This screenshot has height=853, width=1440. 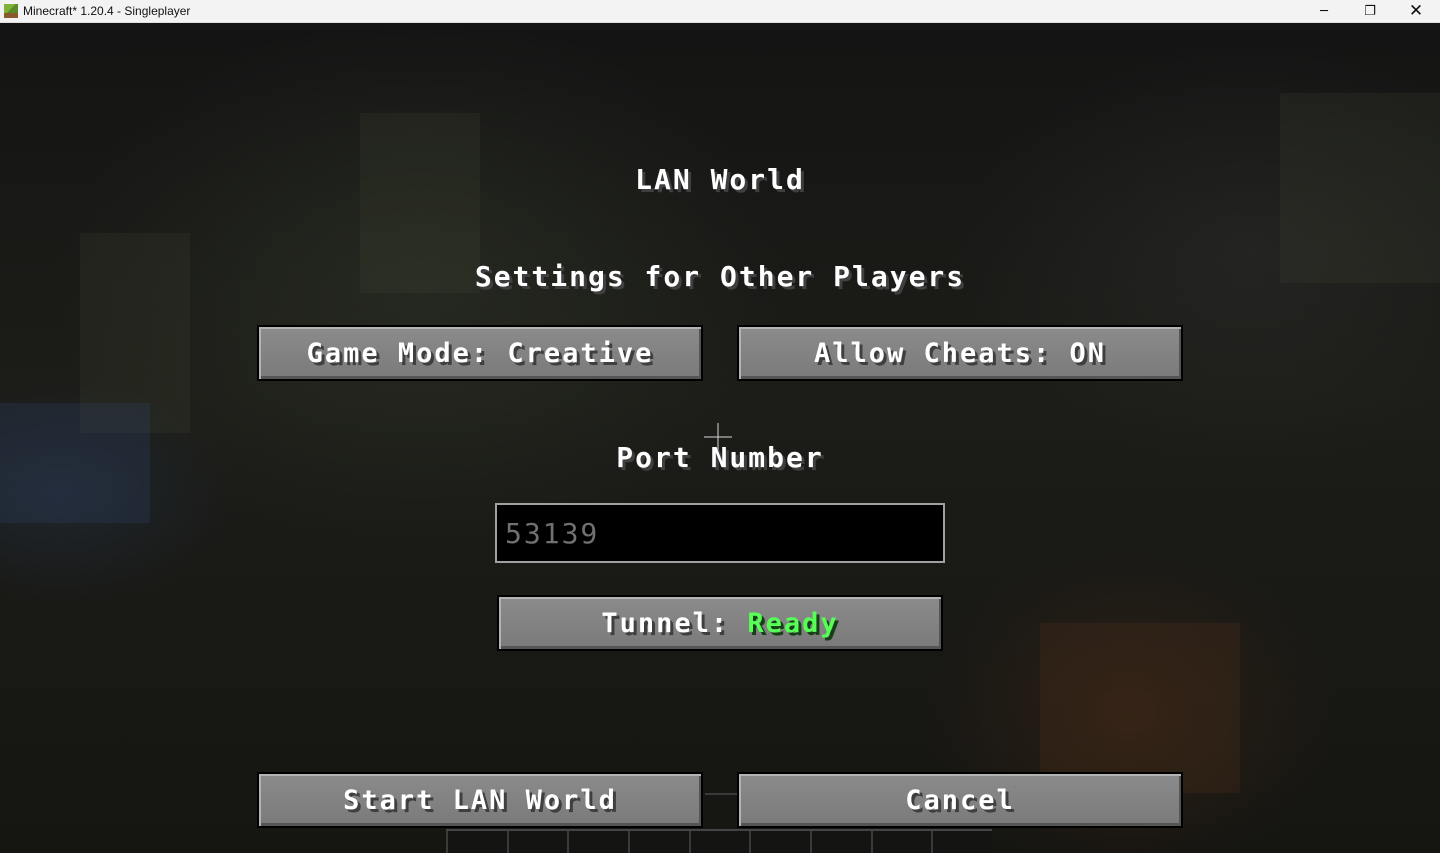 I want to click on port-number-input, so click(x=720, y=533).